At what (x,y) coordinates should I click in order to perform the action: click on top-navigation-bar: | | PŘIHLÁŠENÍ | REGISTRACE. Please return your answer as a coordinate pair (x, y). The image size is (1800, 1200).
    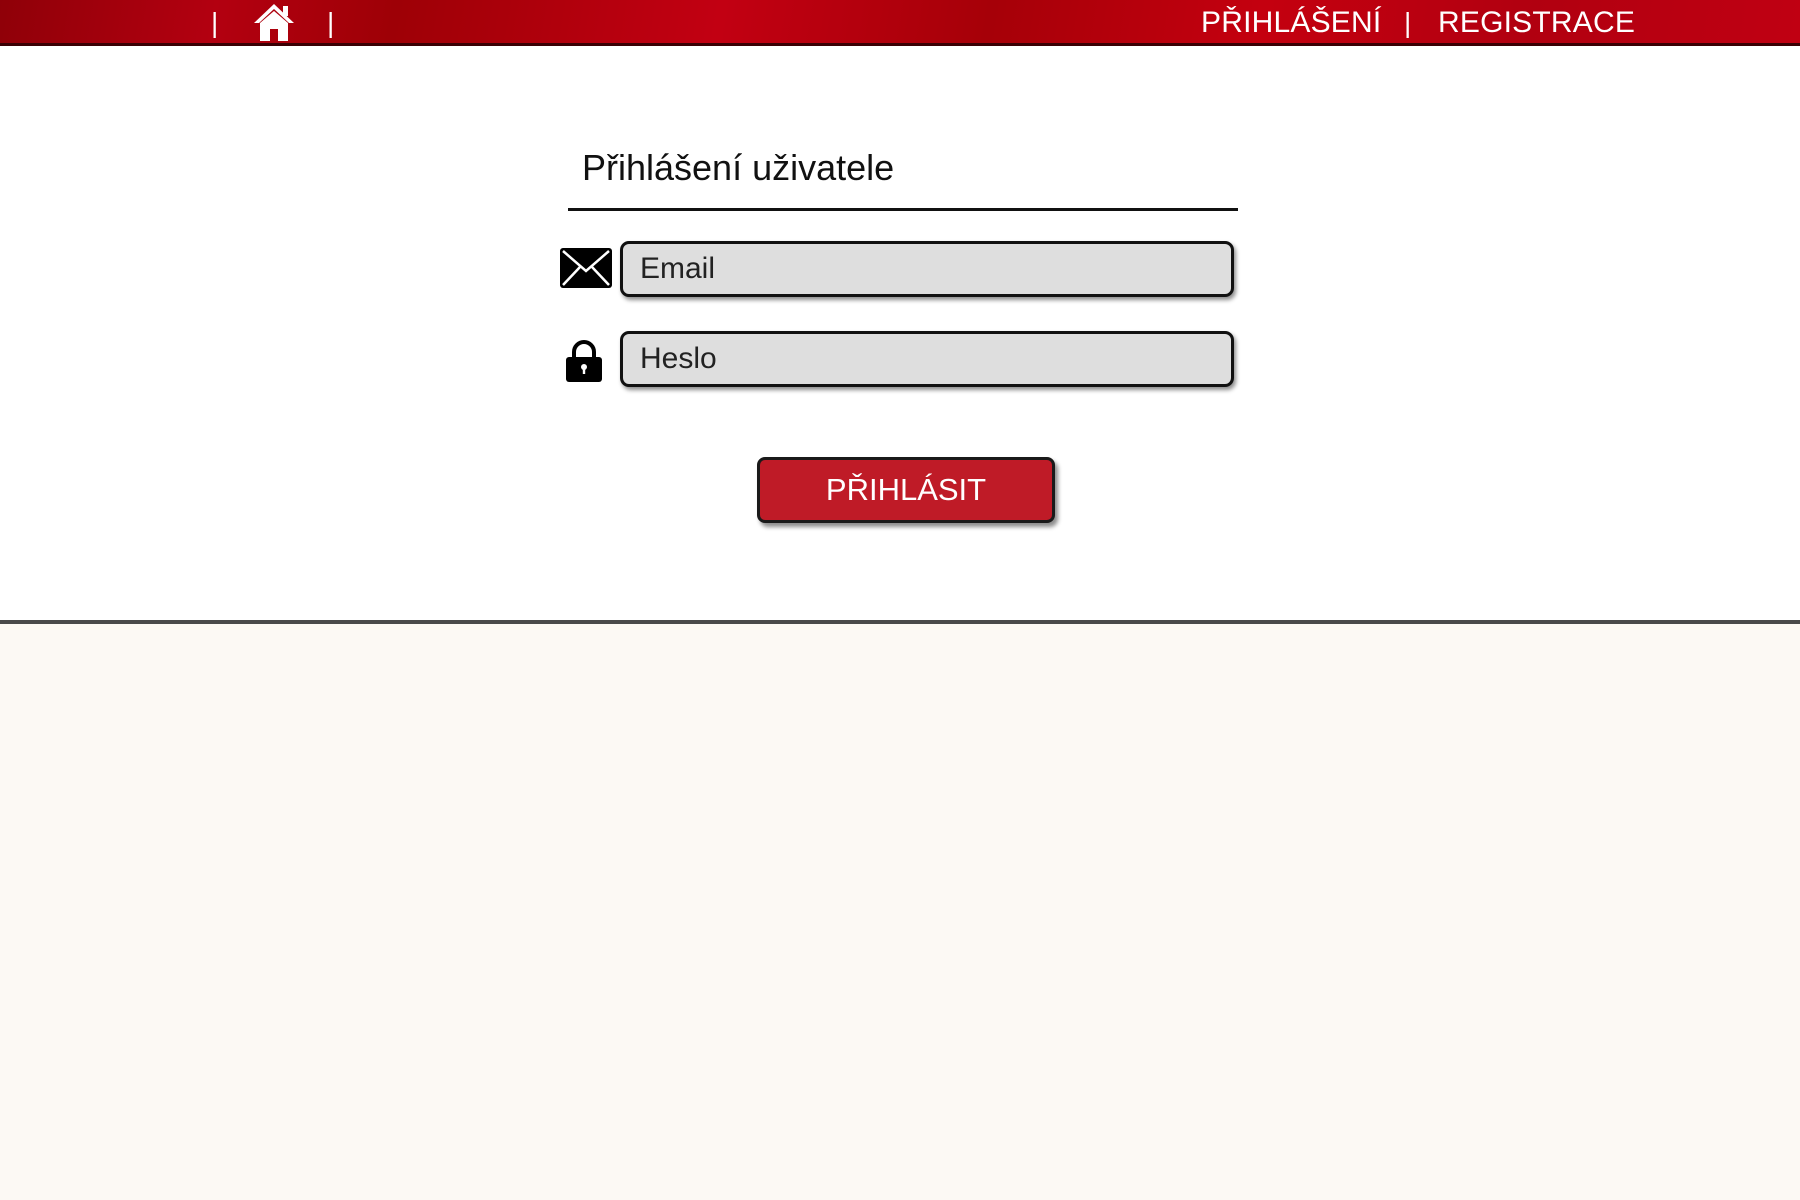
    Looking at the image, I should click on (900, 23).